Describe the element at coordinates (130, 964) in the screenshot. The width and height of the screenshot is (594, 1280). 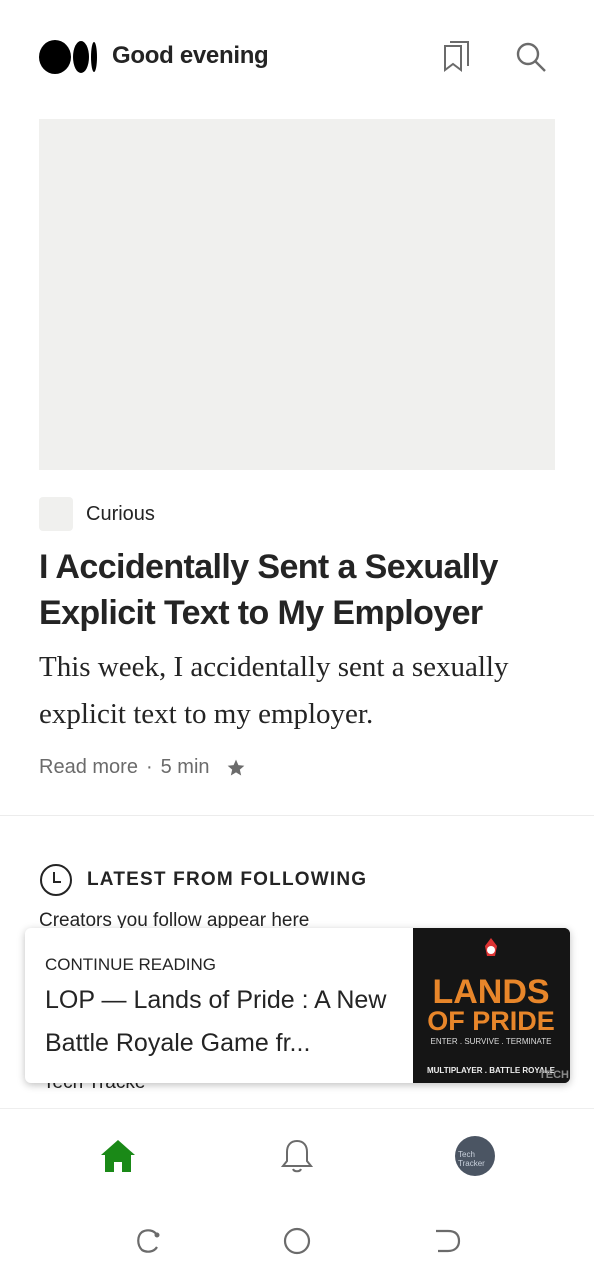
I see `continue-reading-label: CONTINUE READING` at that location.